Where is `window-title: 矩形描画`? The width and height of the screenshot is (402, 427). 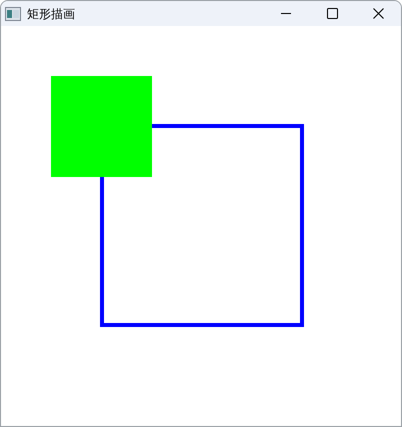 window-title: 矩形描画 is located at coordinates (51, 14).